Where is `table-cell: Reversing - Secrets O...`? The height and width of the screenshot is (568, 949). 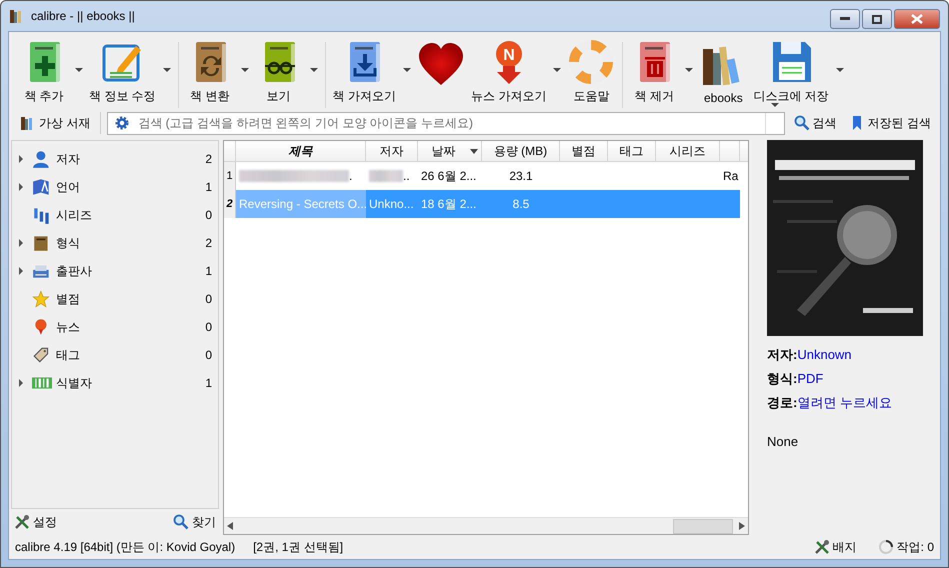 table-cell: Reversing - Secrets O... is located at coordinates (302, 204).